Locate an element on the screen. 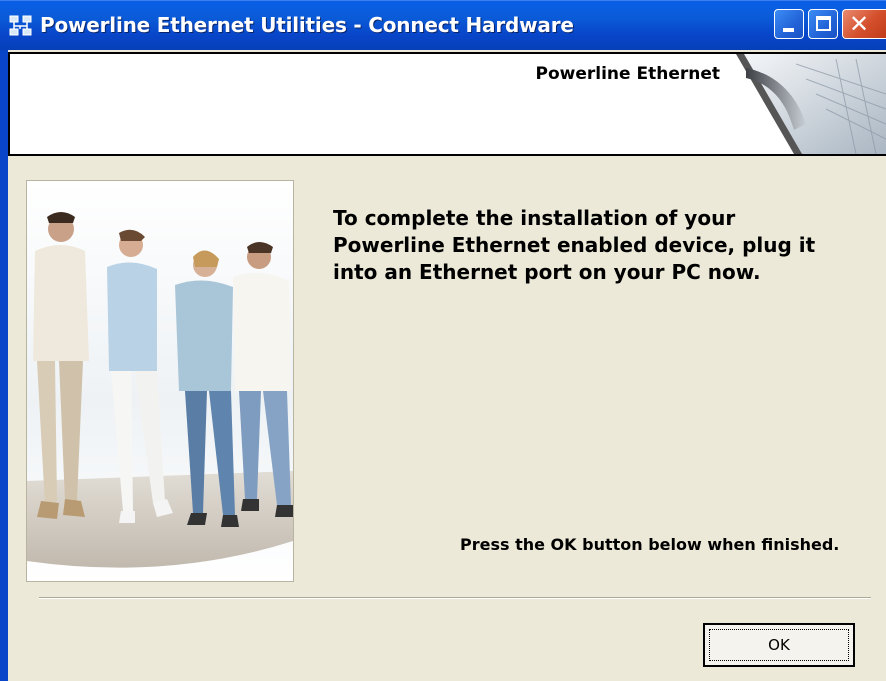 This screenshot has width=886, height=681. separator is located at coordinates (455, 598).